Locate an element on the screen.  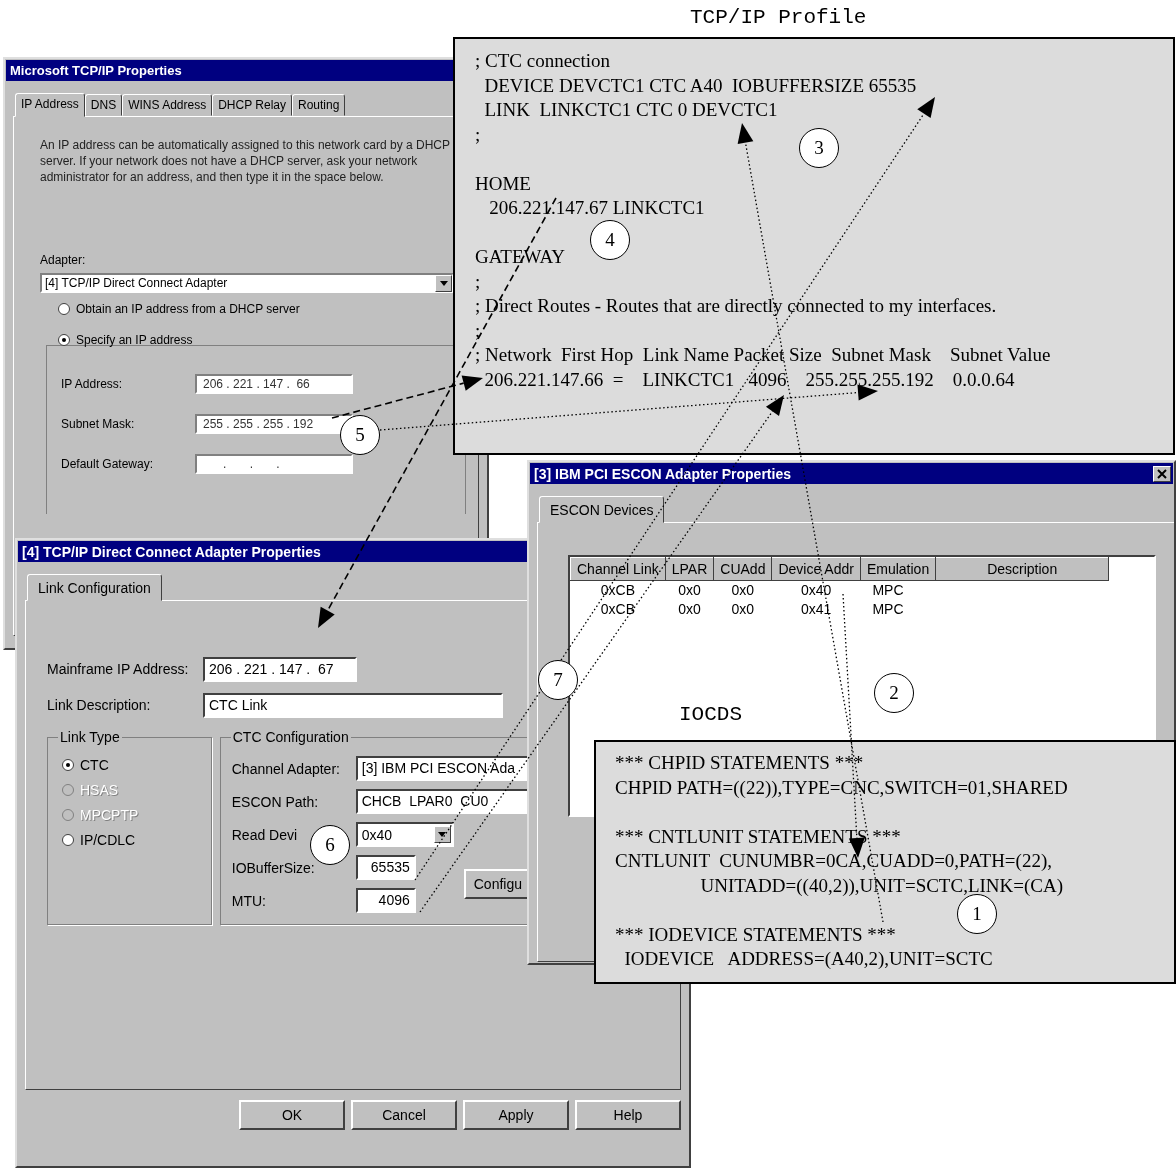
code-line: *** CHPID STATEMENTS *** is located at coordinates (740, 763).